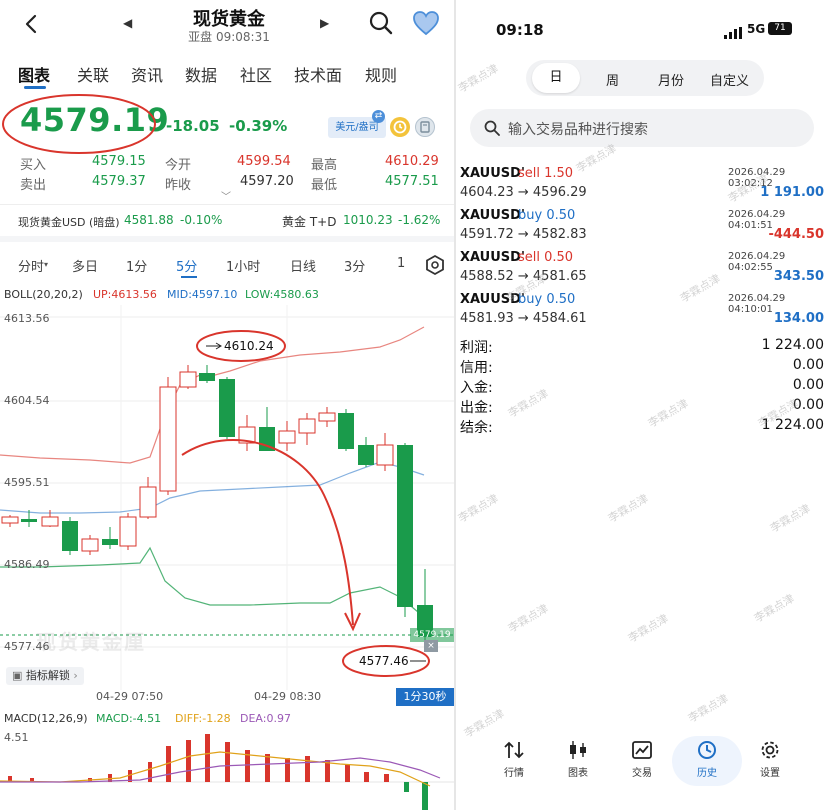 The image size is (828, 810). Describe the element at coordinates (514, 750) in the screenshot. I see `quotes-icon` at that location.